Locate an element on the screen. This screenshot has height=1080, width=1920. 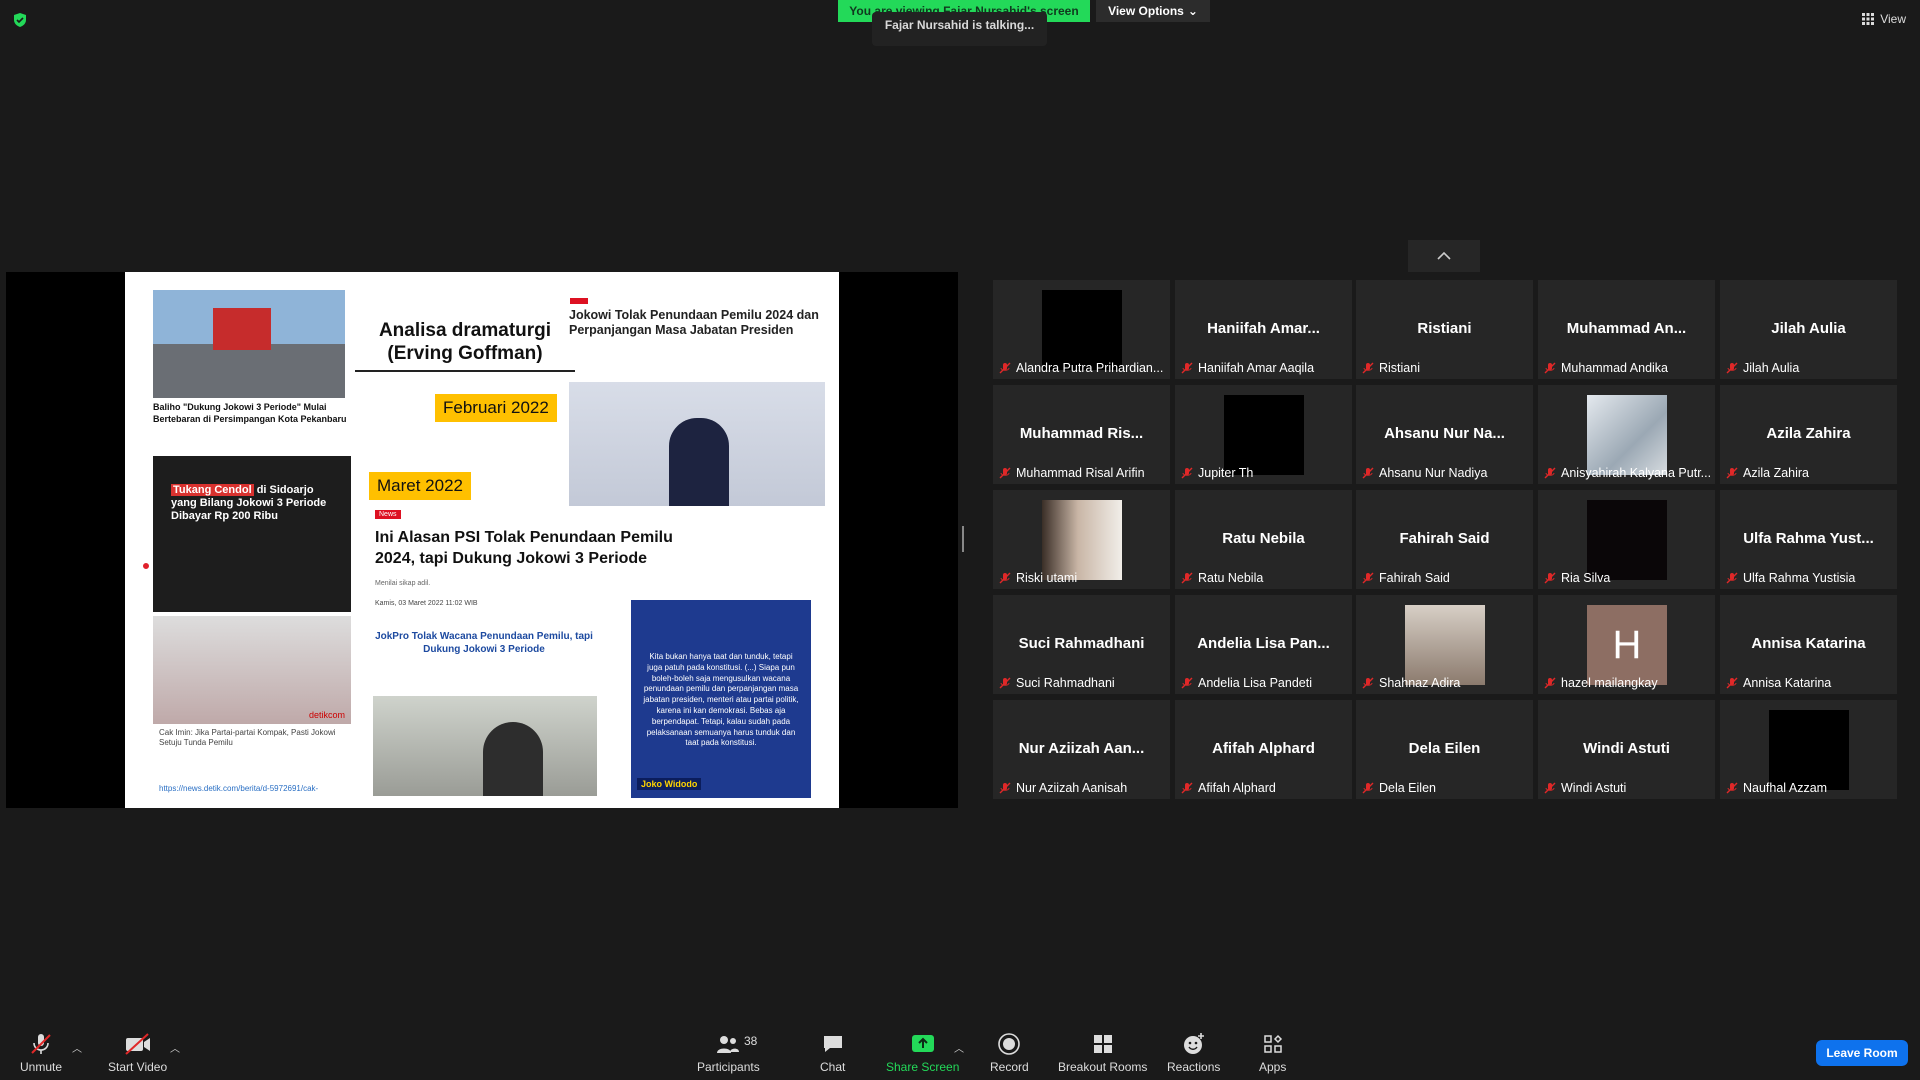
participant-name-bar: Haniifah Amar Aaqila is located at coordinates (1264, 368).